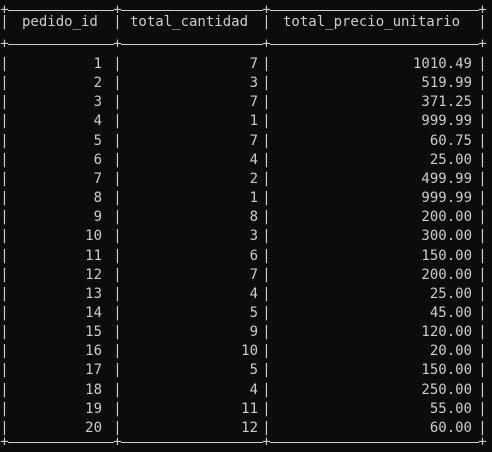  What do you see at coordinates (97, 178) in the screenshot?
I see `cell-pedido-id: 7` at bounding box center [97, 178].